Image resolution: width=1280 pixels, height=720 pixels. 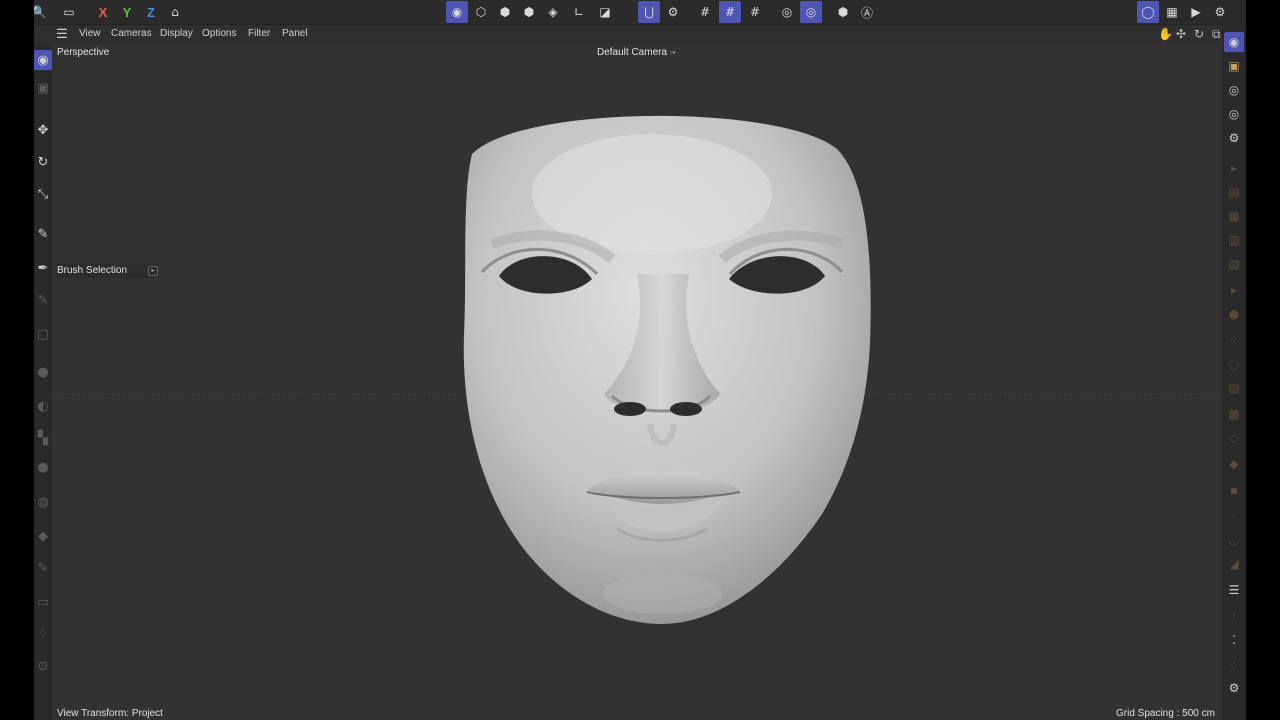 What do you see at coordinates (43, 568) in the screenshot?
I see `tag-icon: ✎` at bounding box center [43, 568].